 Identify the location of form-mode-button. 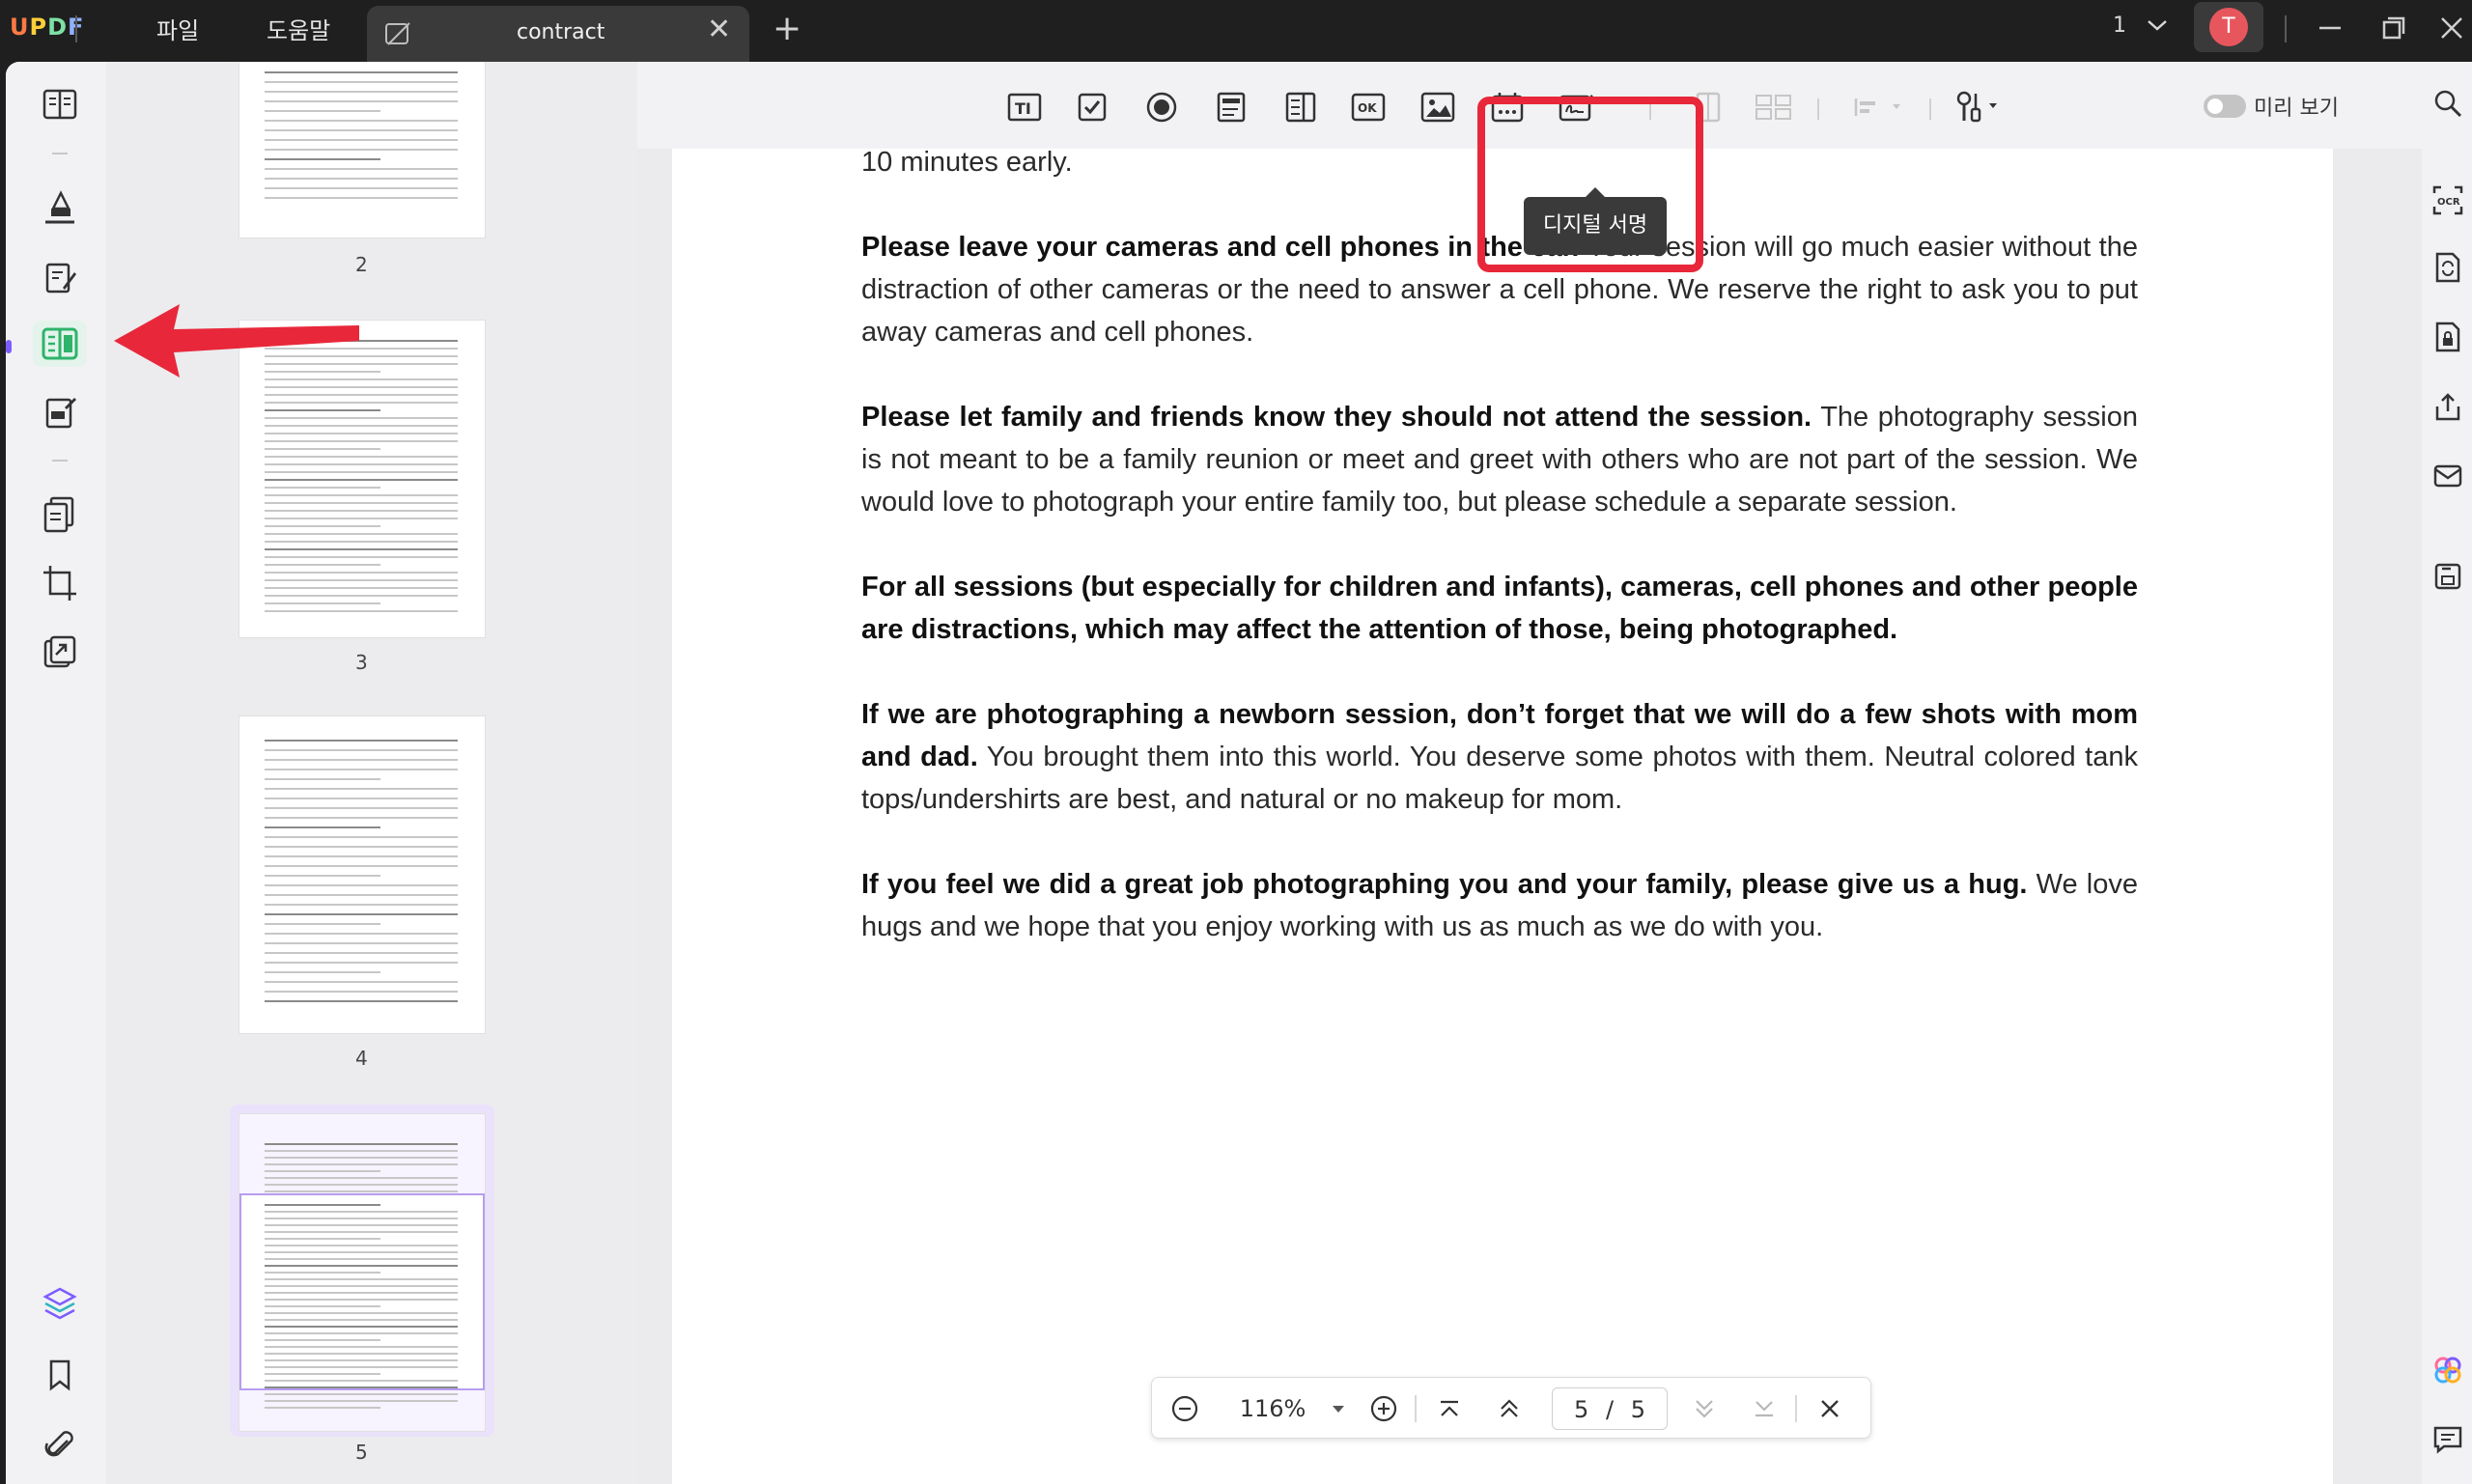
(60, 344).